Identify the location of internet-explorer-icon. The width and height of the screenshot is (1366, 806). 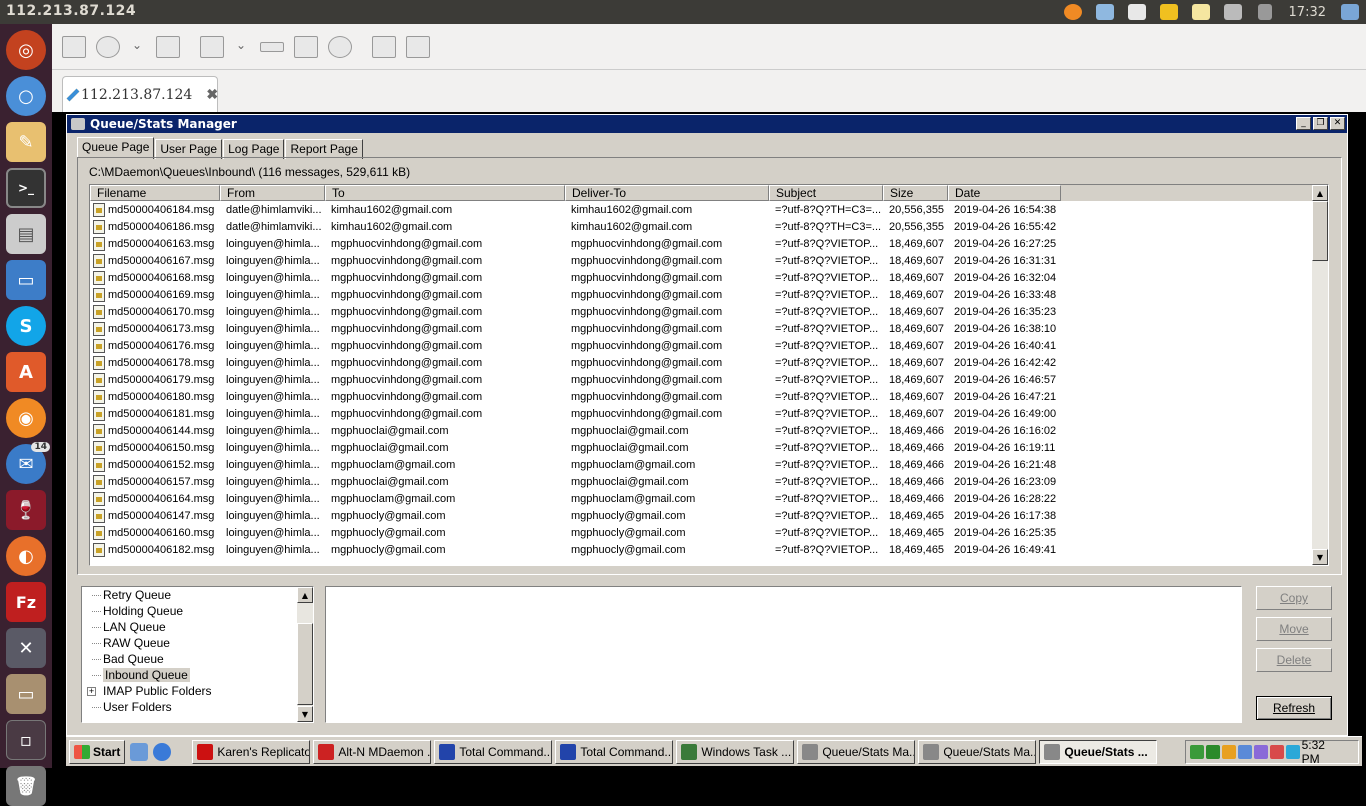
(162, 751).